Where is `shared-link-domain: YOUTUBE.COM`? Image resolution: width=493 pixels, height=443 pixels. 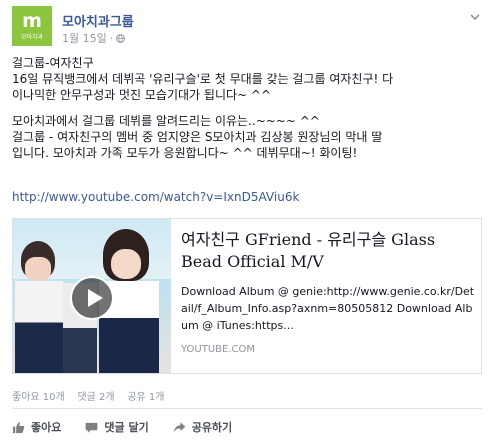 shared-link-domain: YOUTUBE.COM is located at coordinates (218, 349).